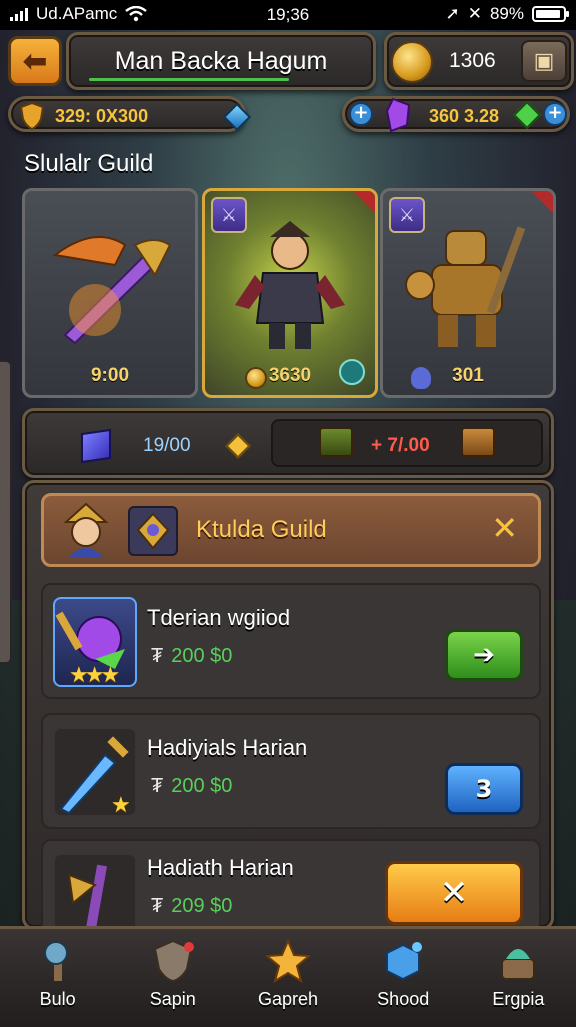 Image resolution: width=576 pixels, height=1027 pixels. I want to click on crystal-box-icon, so click(404, 961).